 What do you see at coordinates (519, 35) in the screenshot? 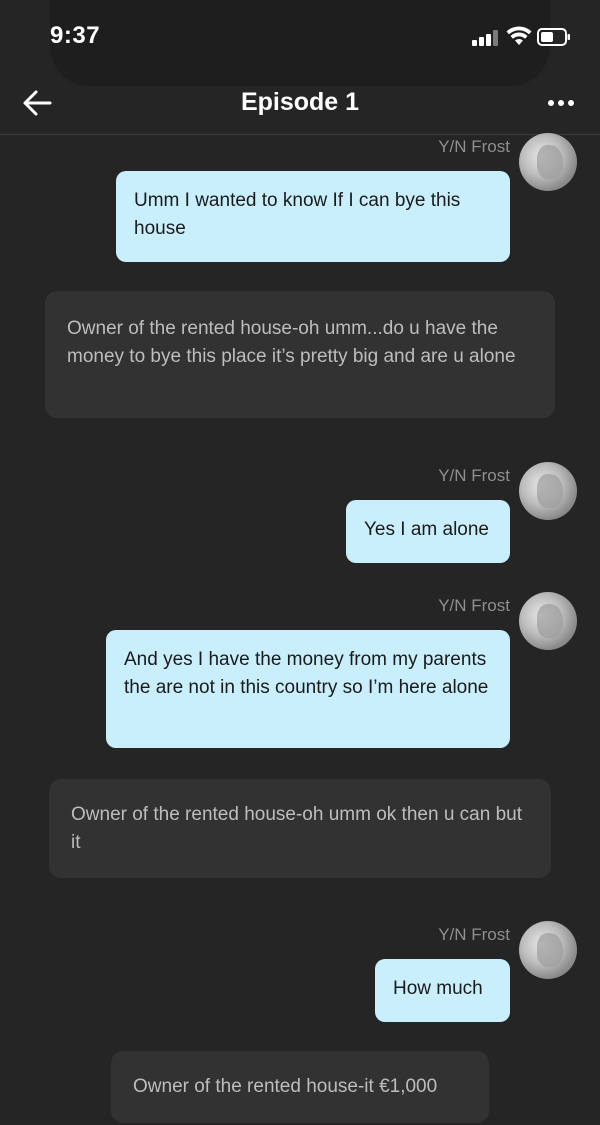
I see `wifi-icon` at bounding box center [519, 35].